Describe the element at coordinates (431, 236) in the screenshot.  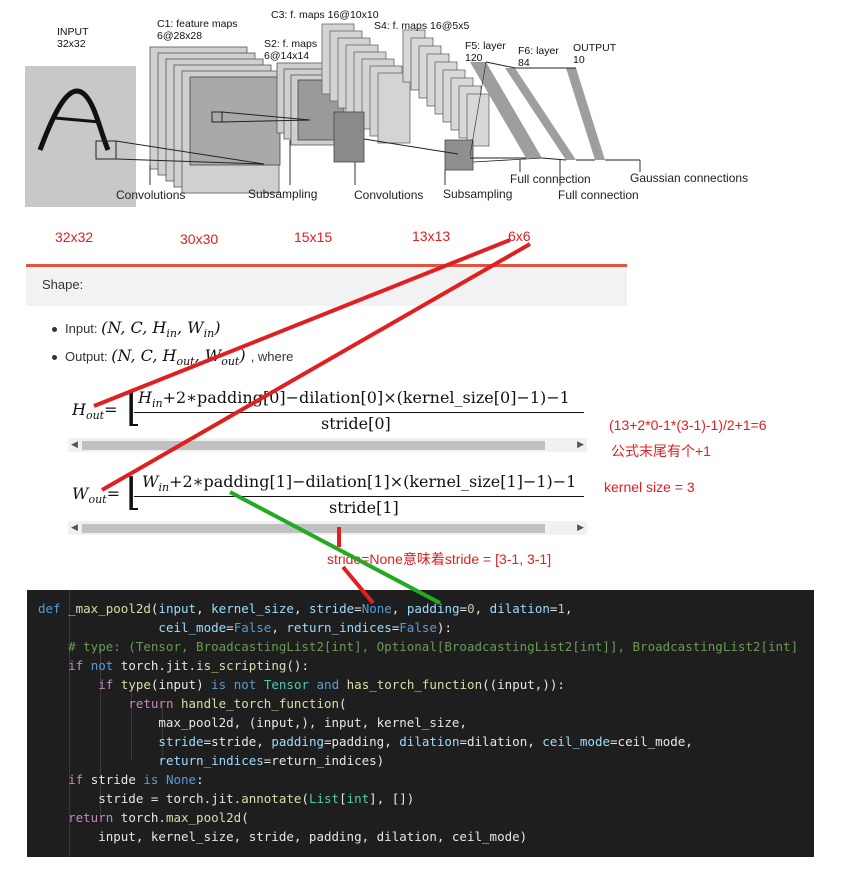
I see `size-annotation-13: 13x13` at that location.